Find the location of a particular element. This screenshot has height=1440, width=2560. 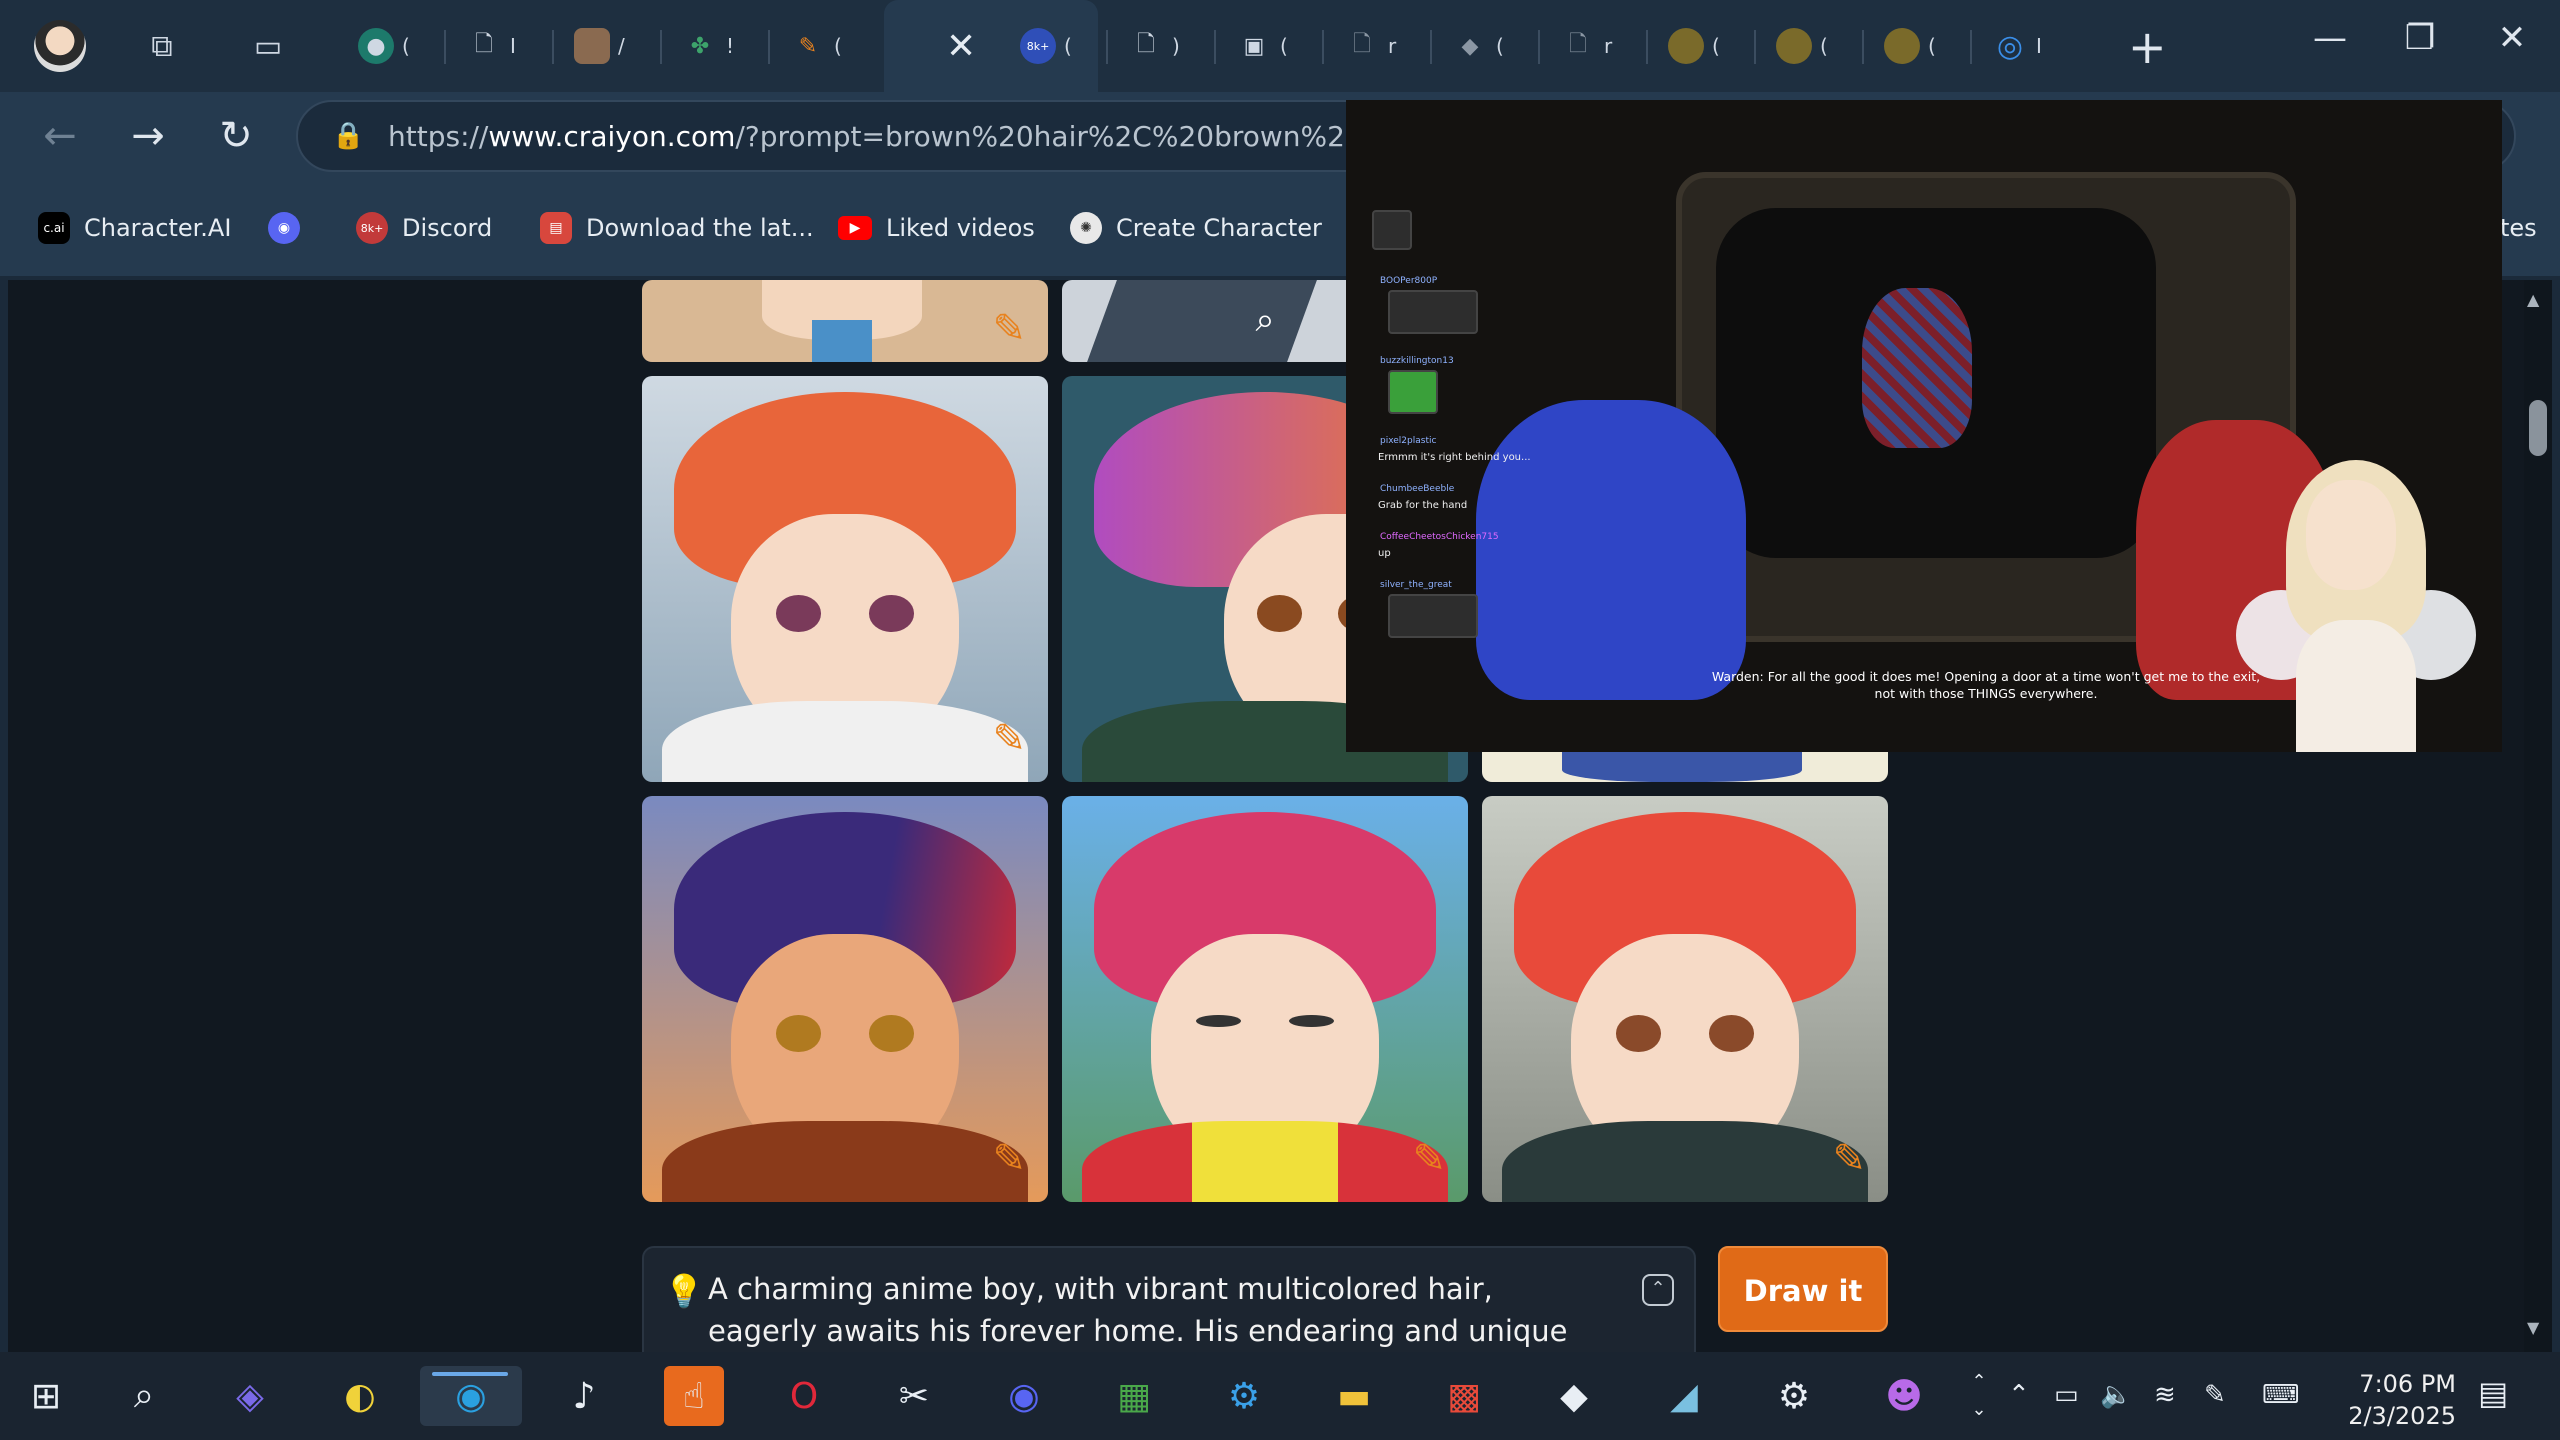

notepad-icon: ◢ is located at coordinates (1684, 1396).